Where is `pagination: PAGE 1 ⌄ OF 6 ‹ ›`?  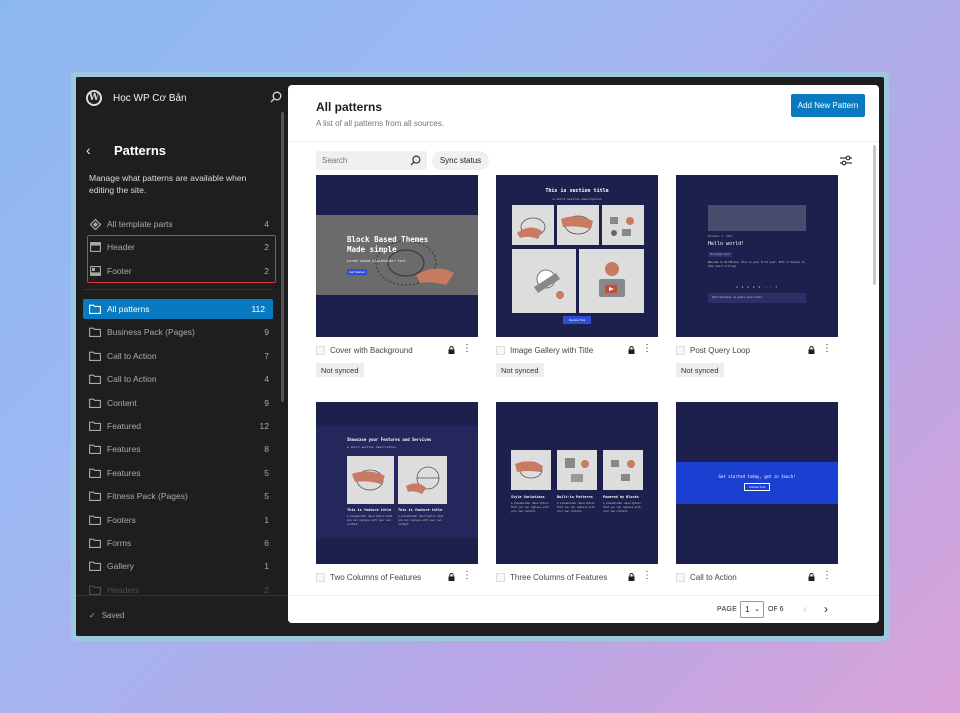
pagination: PAGE 1 ⌄ OF 6 ‹ › is located at coordinates (583, 609).